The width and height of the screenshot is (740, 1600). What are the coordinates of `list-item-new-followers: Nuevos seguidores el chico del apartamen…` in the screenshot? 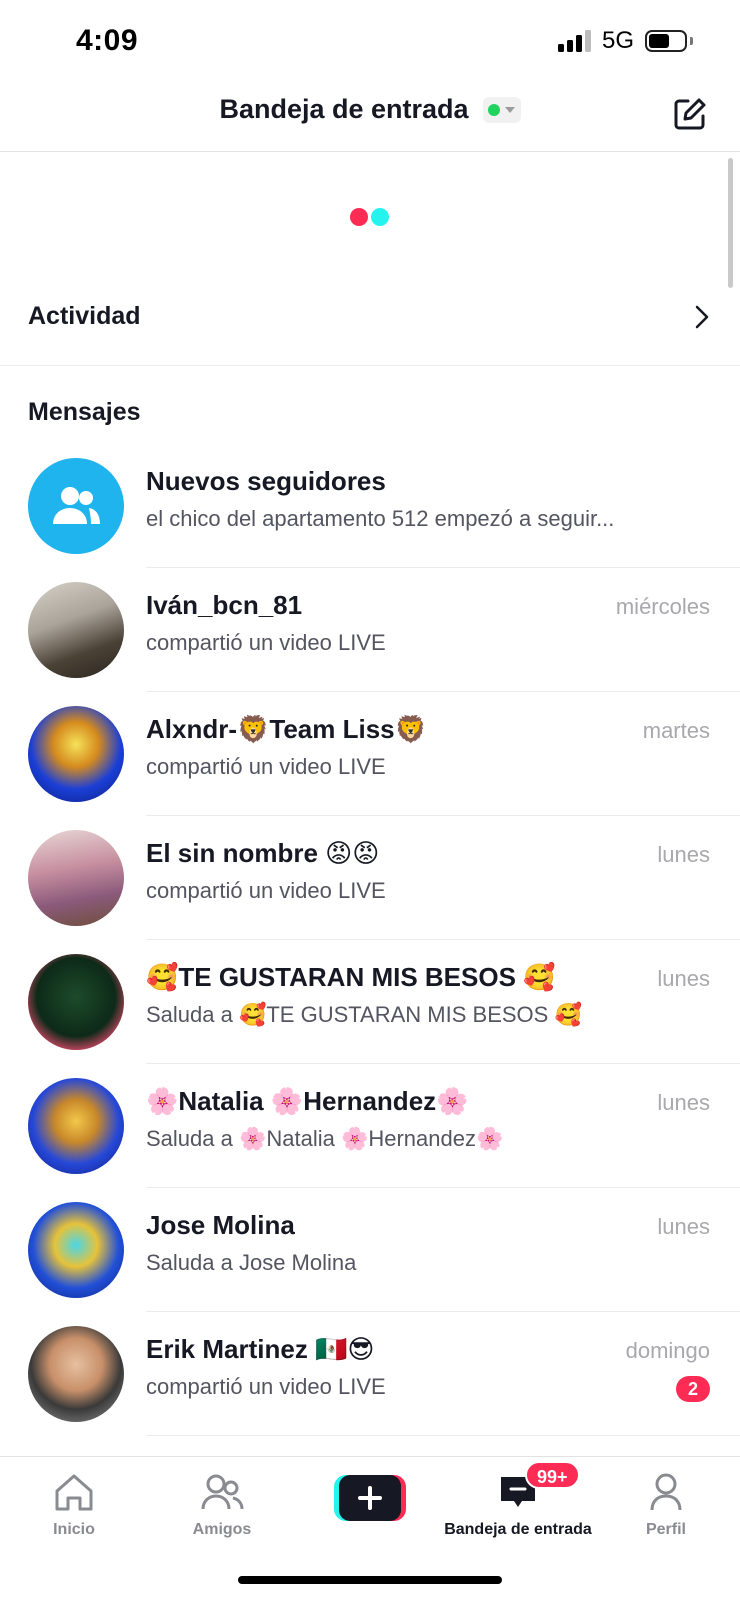 It's located at (370, 506).